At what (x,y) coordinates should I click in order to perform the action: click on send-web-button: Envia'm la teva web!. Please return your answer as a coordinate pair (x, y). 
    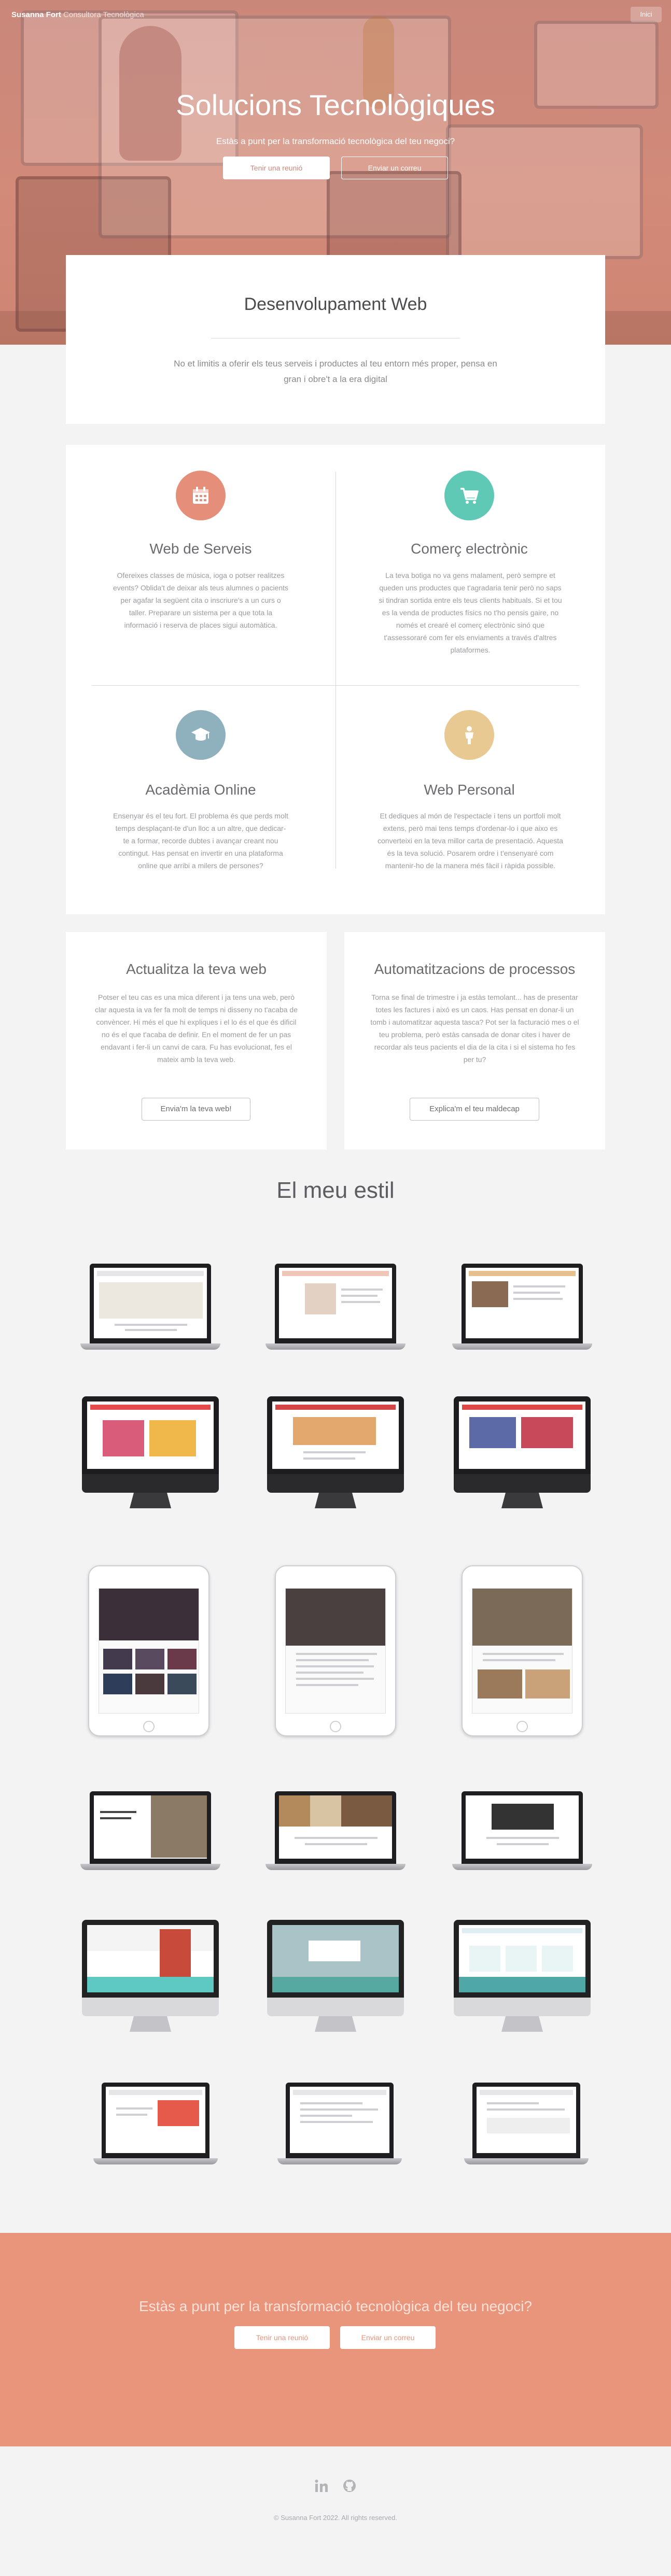
    Looking at the image, I should click on (196, 1109).